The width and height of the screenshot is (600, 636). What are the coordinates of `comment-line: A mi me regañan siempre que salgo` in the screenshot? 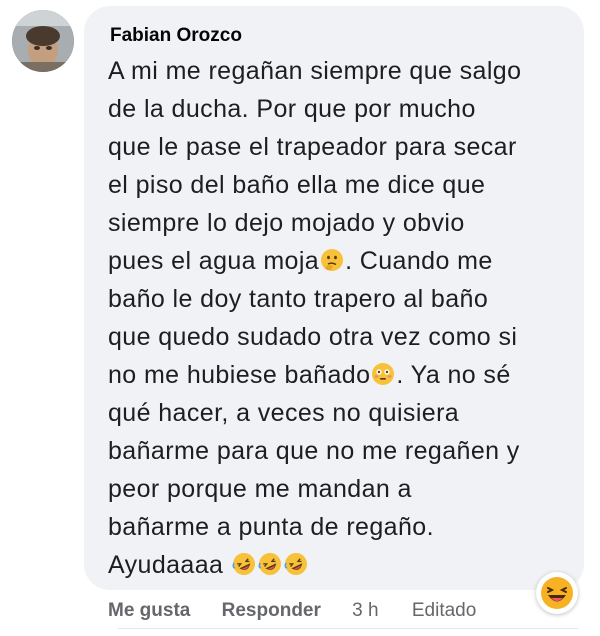 It's located at (315, 71).